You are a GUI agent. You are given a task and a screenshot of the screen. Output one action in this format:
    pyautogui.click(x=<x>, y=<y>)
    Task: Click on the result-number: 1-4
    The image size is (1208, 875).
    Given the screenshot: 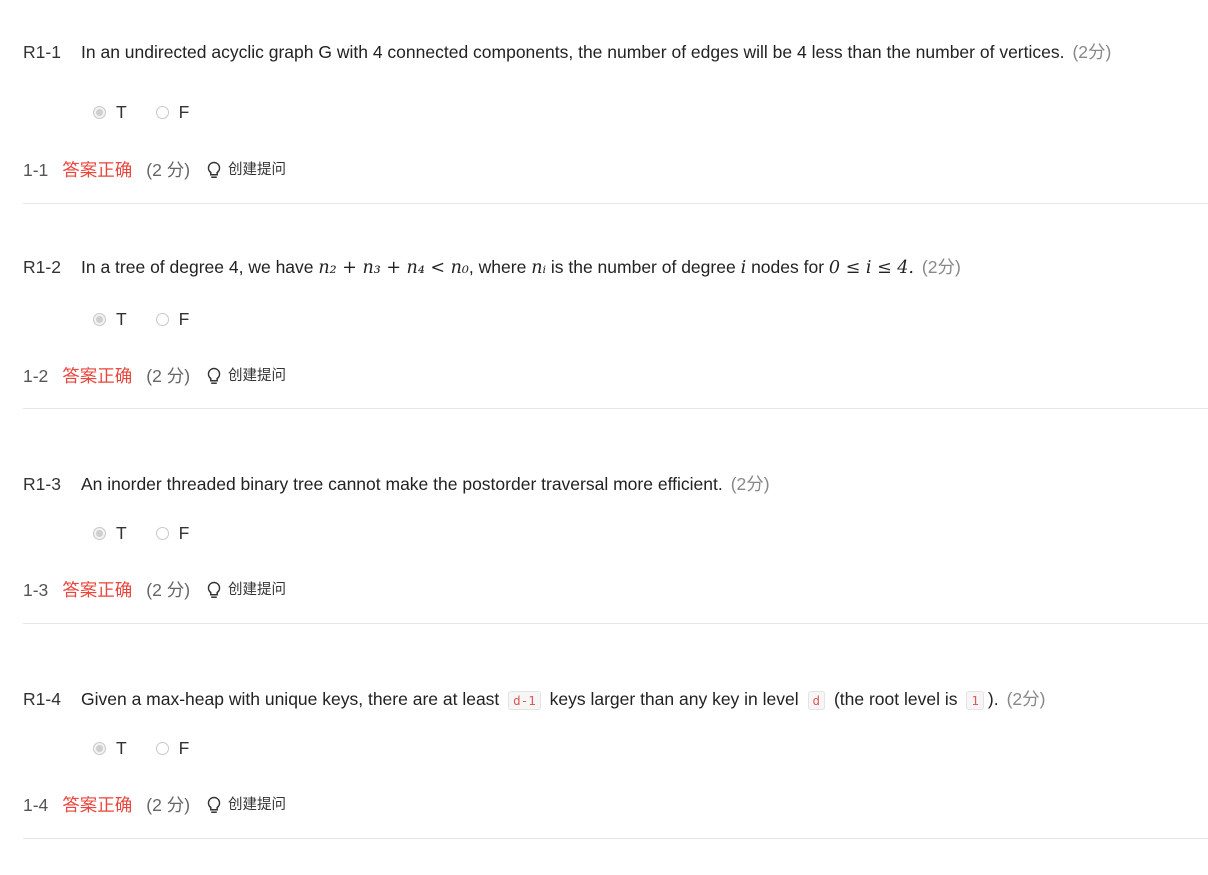 What is the action you would take?
    pyautogui.click(x=36, y=805)
    